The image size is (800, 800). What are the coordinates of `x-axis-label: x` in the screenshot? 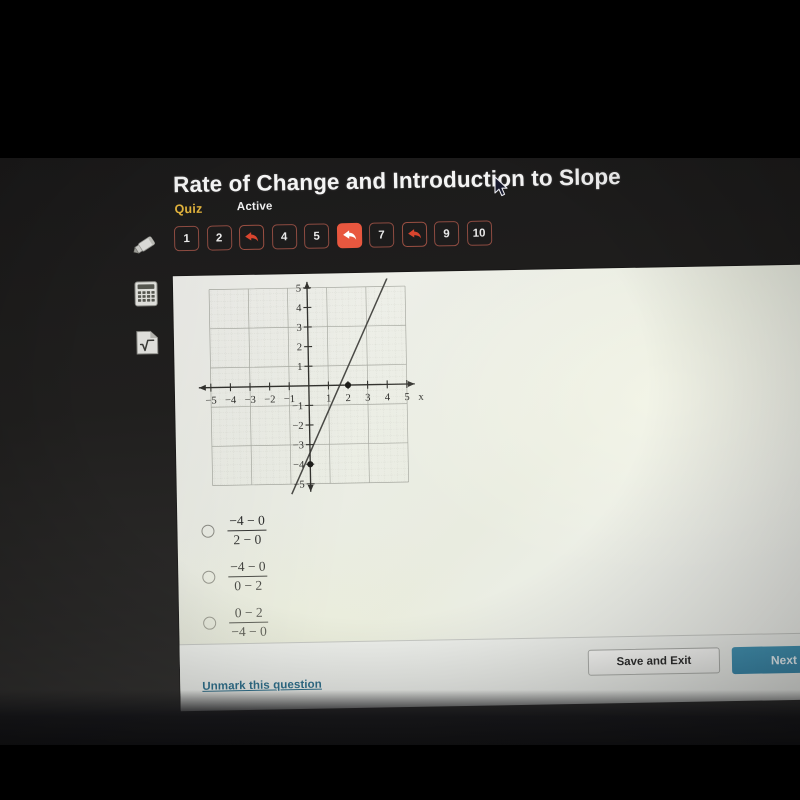 It's located at (421, 397).